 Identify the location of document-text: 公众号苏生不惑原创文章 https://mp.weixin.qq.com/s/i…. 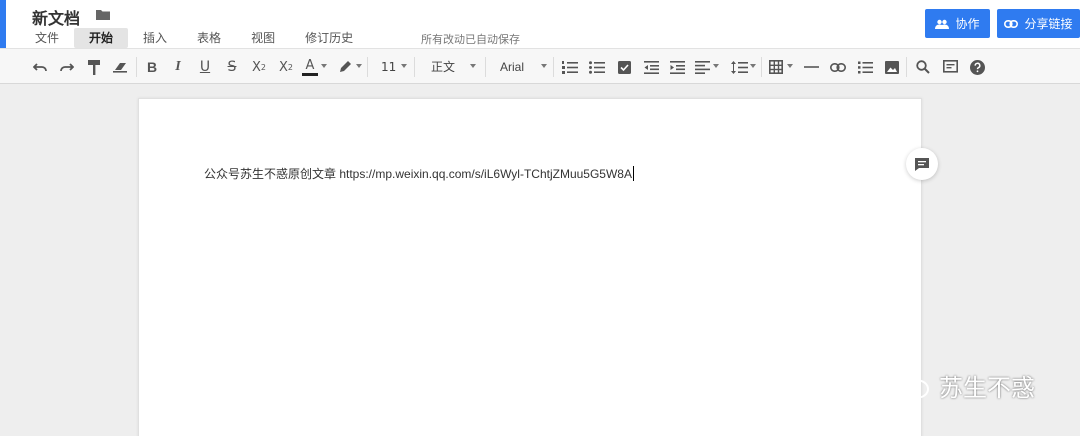
(418, 174).